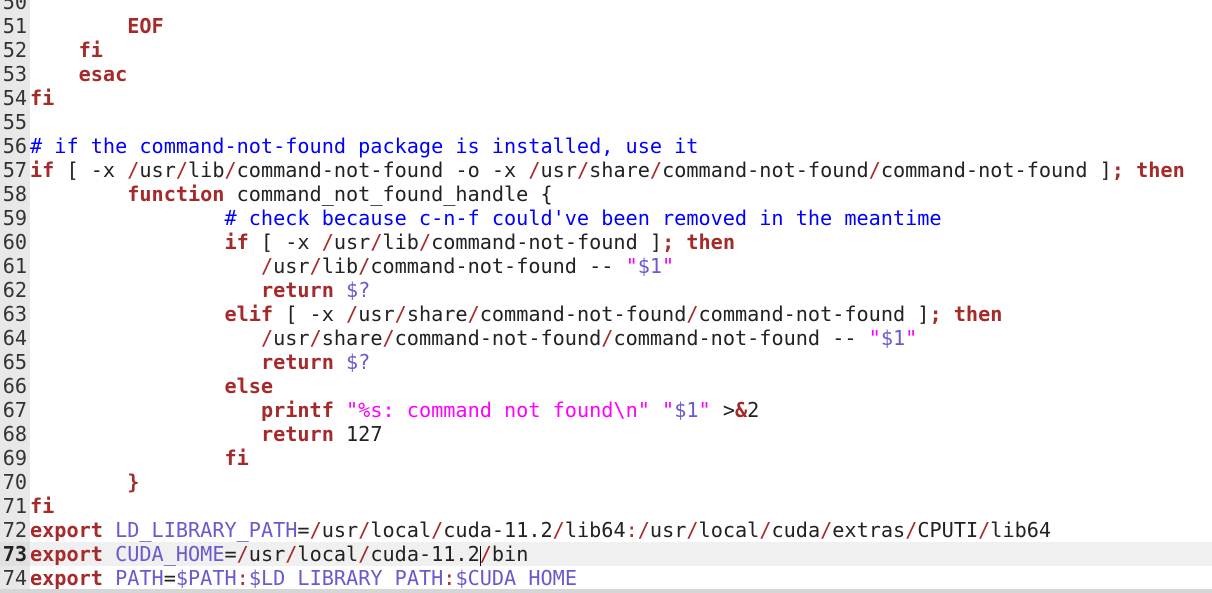 The width and height of the screenshot is (1212, 593). I want to click on text-token: 127, so click(358, 434).